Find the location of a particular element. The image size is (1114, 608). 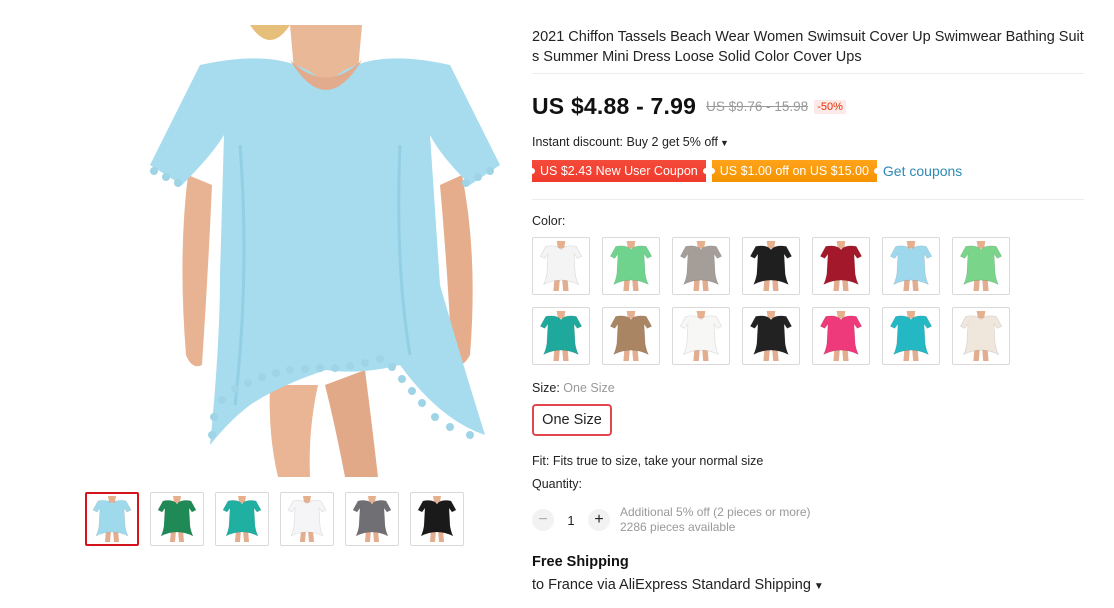

white-photo-thumb is located at coordinates (701, 336).